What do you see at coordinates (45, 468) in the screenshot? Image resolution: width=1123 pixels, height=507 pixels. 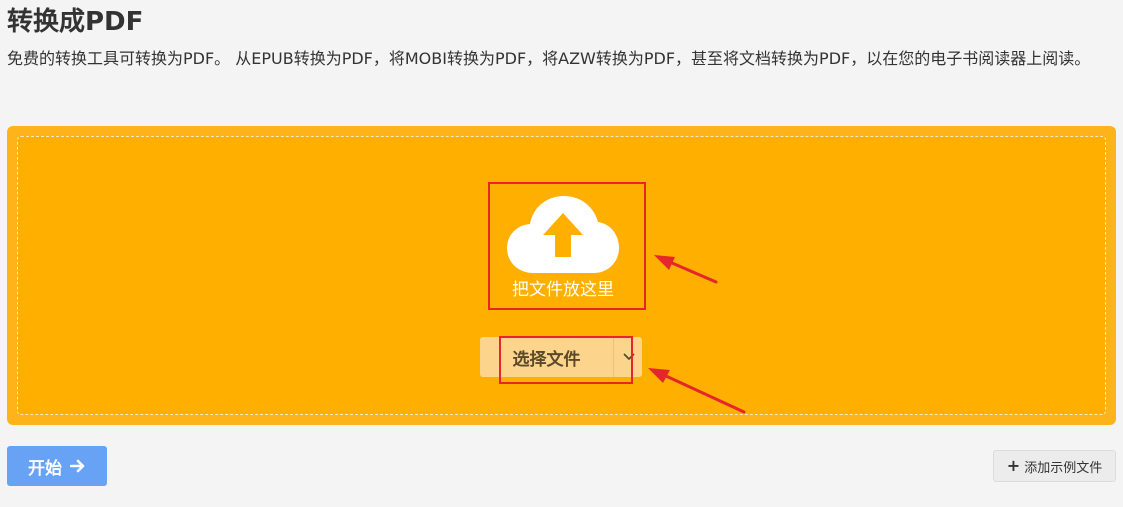 I see `start-label: 开始` at bounding box center [45, 468].